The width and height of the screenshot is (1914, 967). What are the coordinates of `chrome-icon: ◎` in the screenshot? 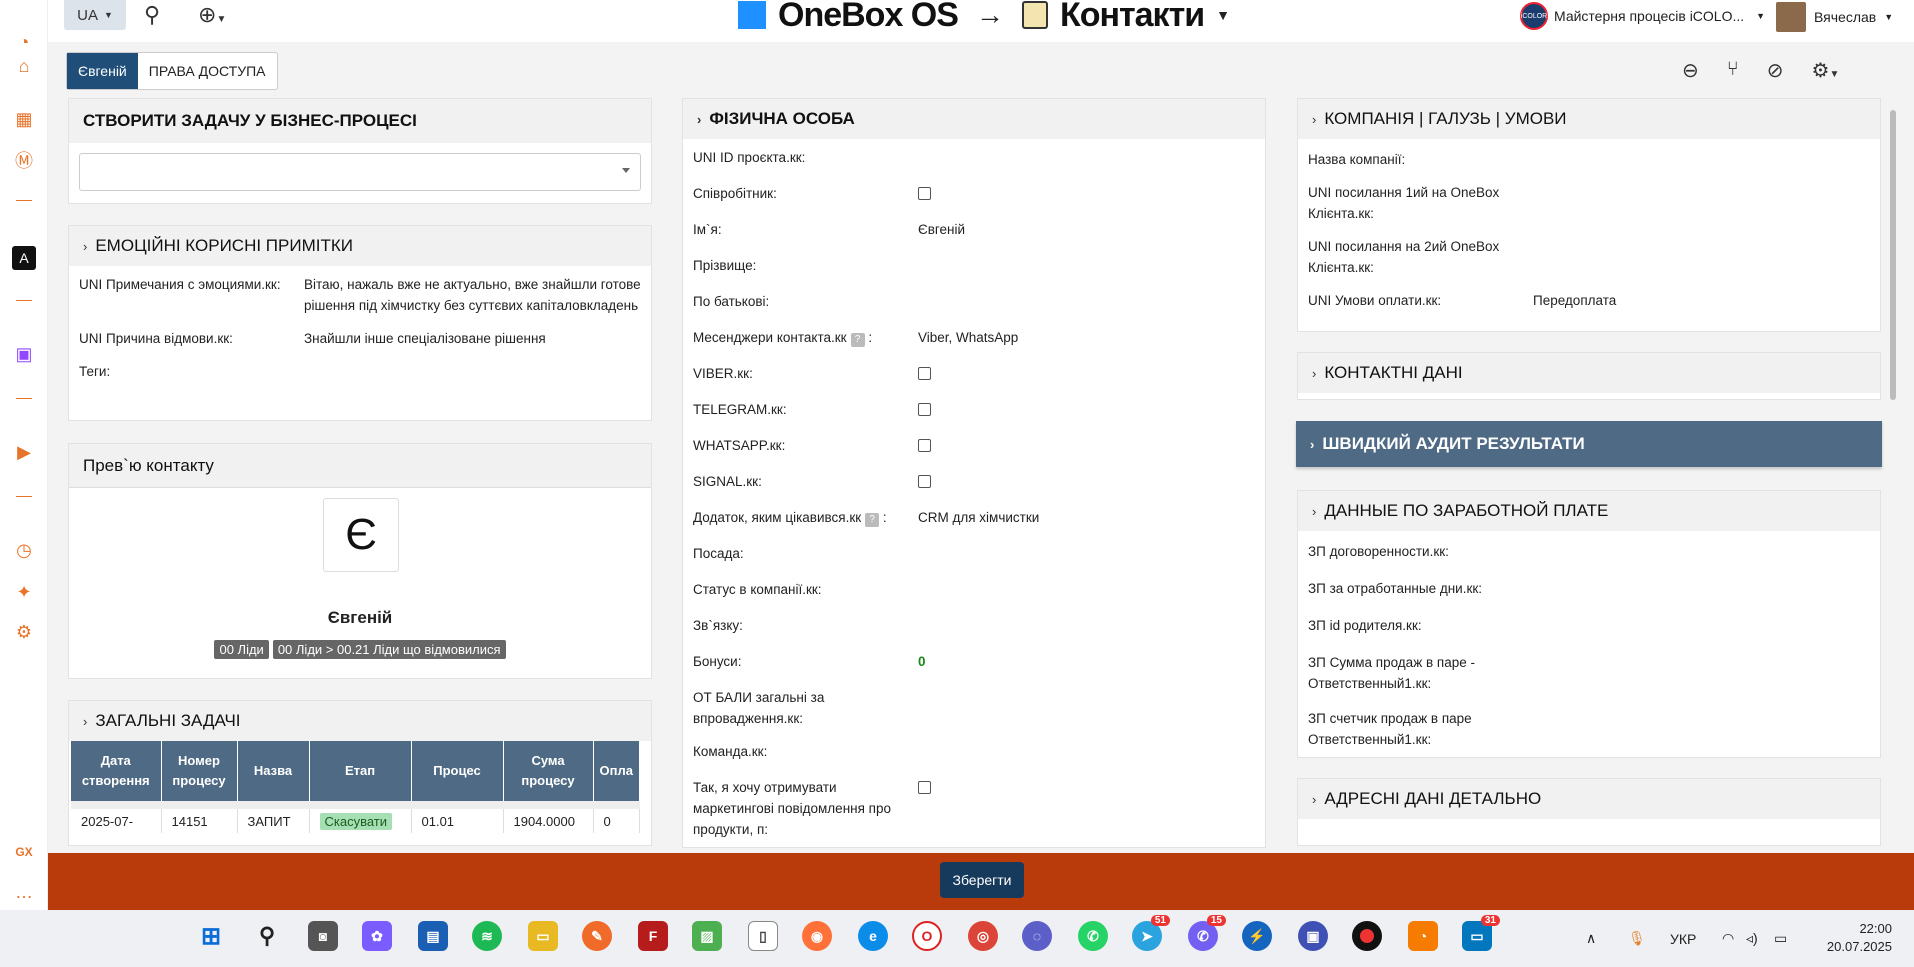 It's located at (983, 936).